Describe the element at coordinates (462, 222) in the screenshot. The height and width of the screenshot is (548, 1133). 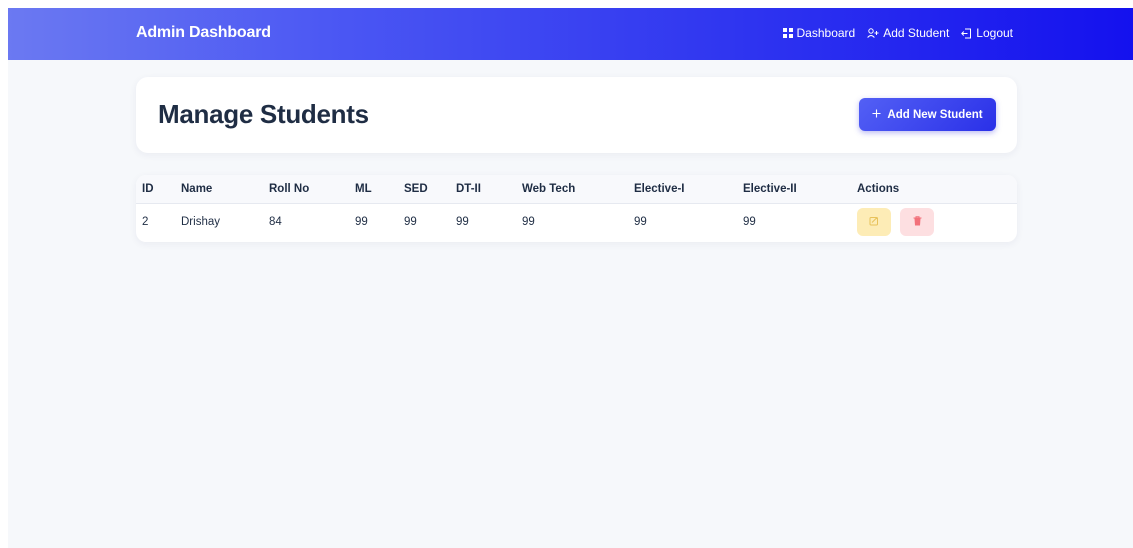
I see `cell-dt-ii: 99` at that location.